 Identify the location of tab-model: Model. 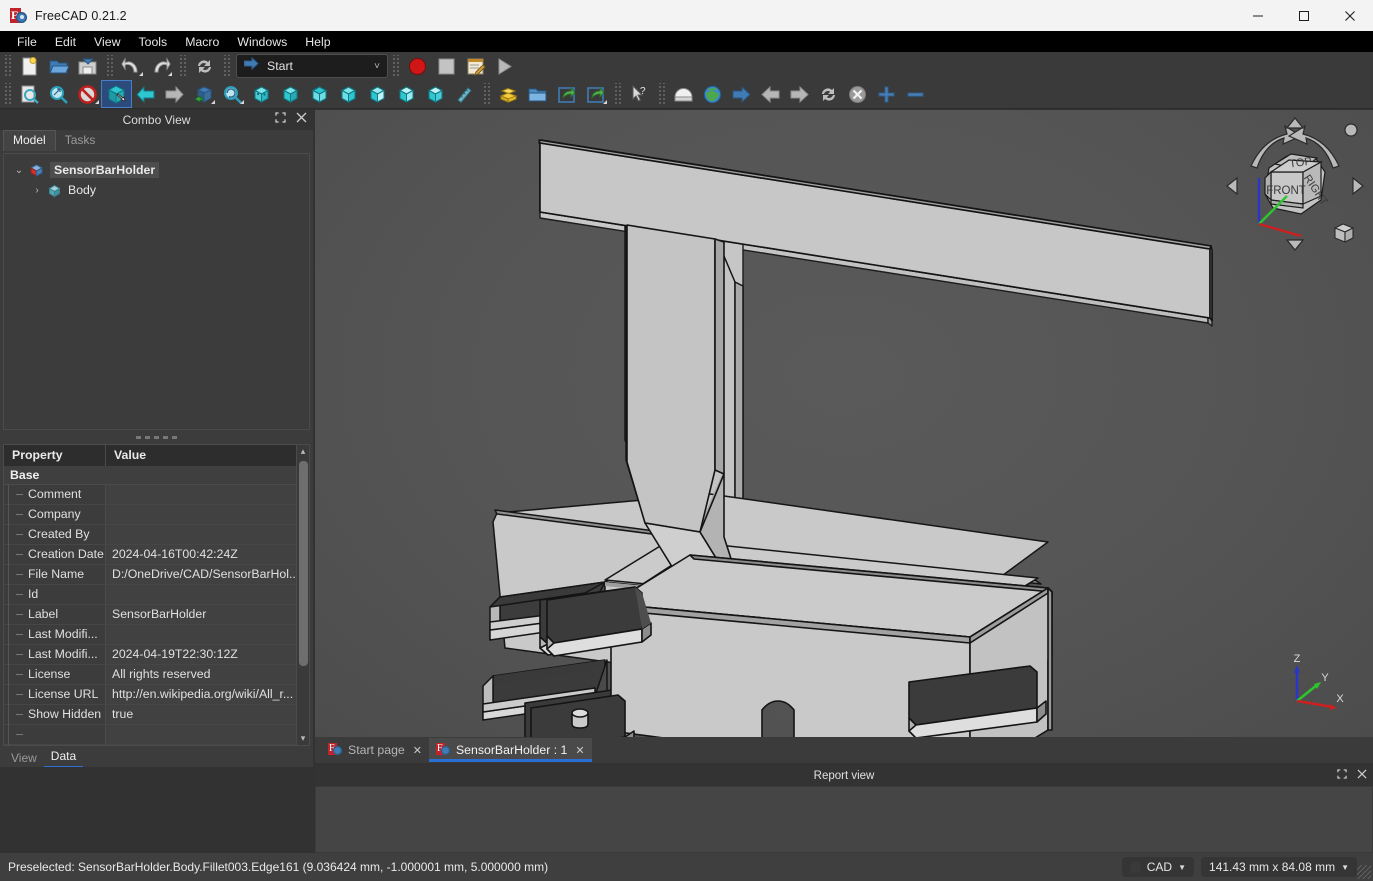
(29, 140).